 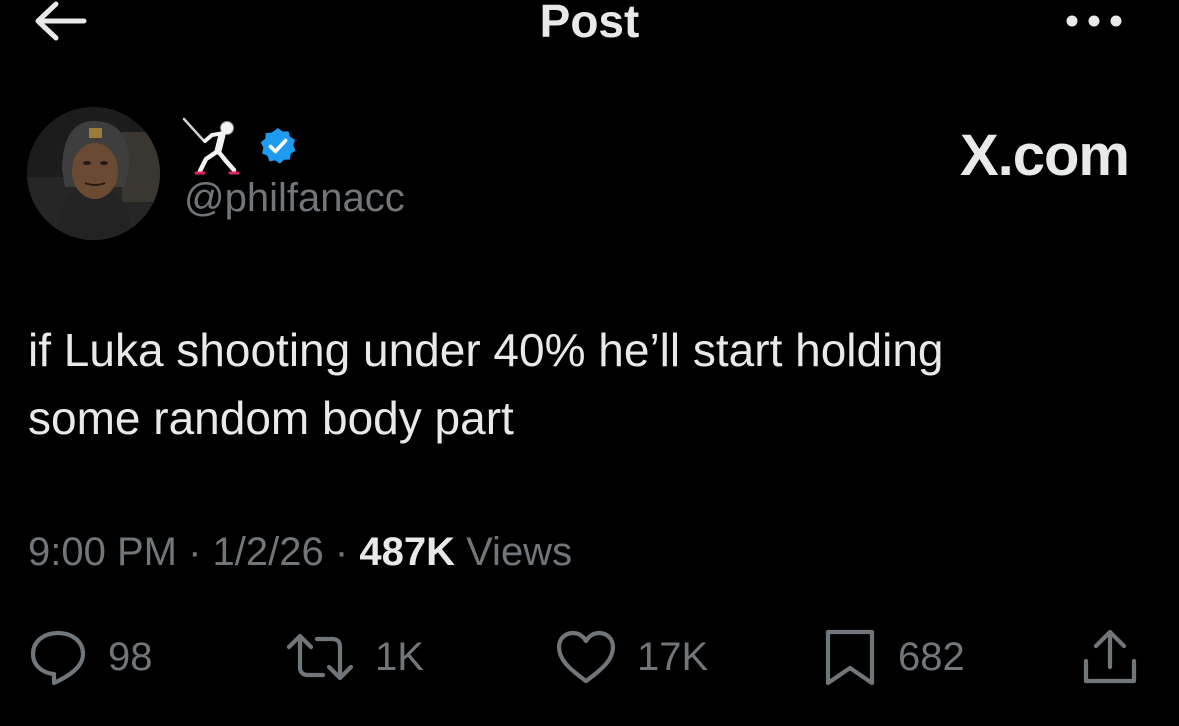 What do you see at coordinates (399, 656) in the screenshot?
I see `repost-count: 1K` at bounding box center [399, 656].